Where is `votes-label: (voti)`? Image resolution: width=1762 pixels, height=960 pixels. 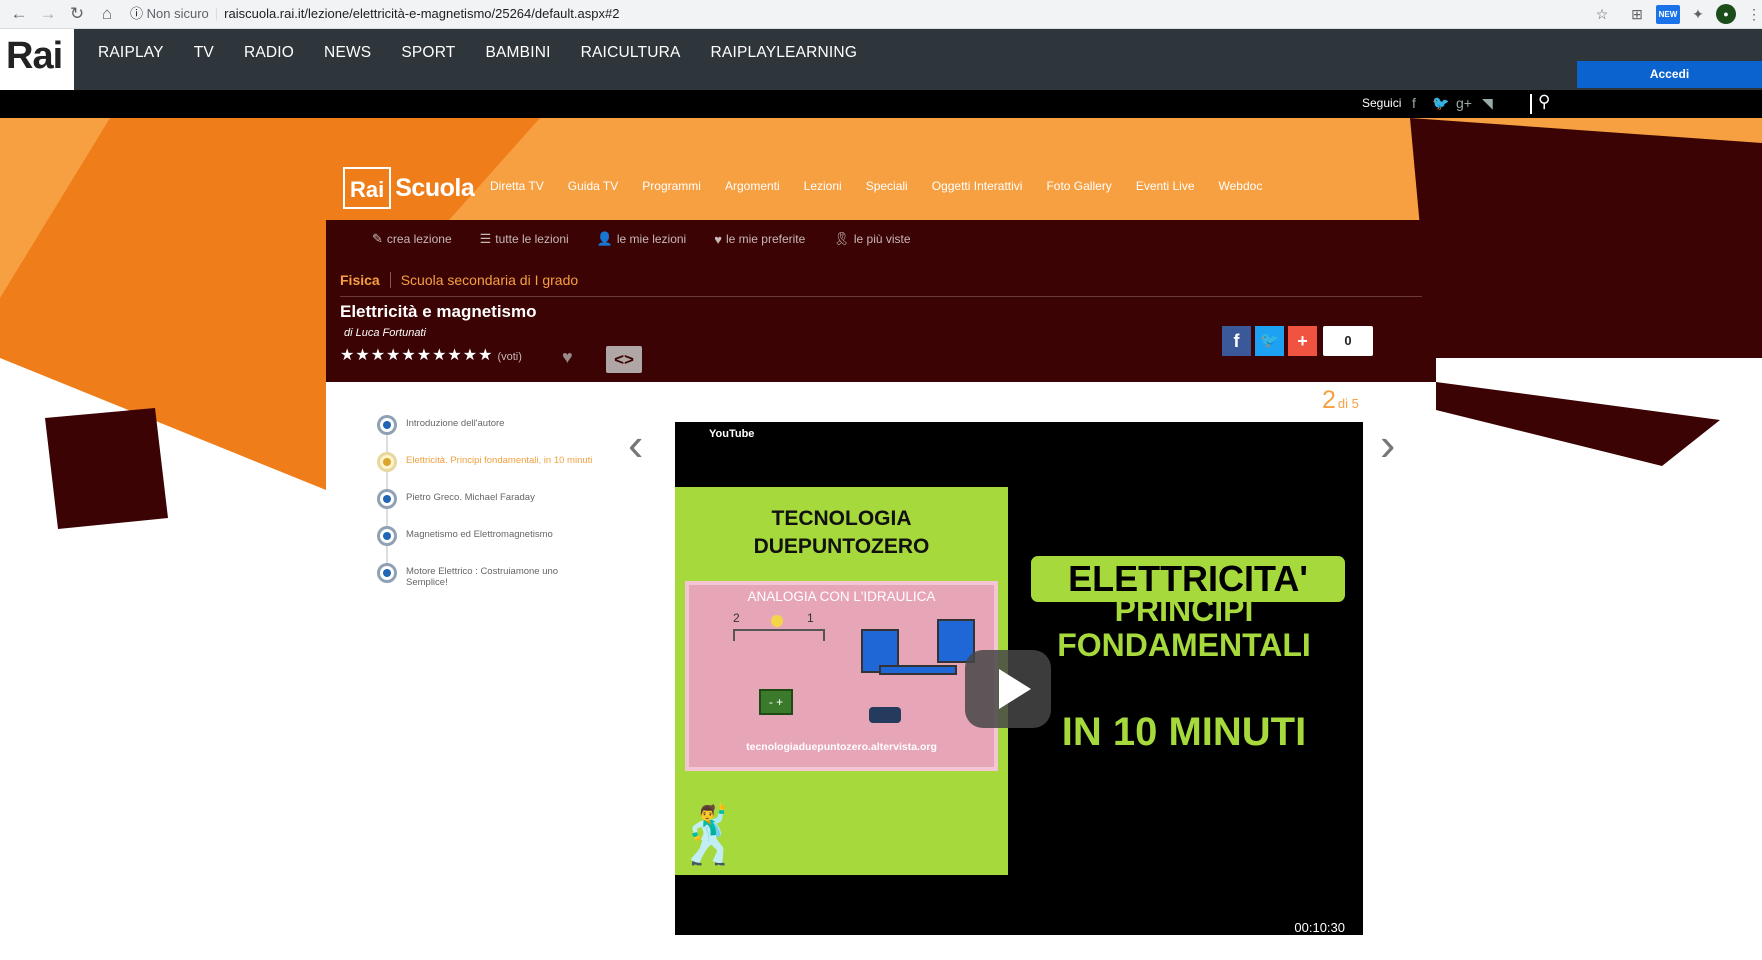
votes-label: (voti) is located at coordinates (509, 357).